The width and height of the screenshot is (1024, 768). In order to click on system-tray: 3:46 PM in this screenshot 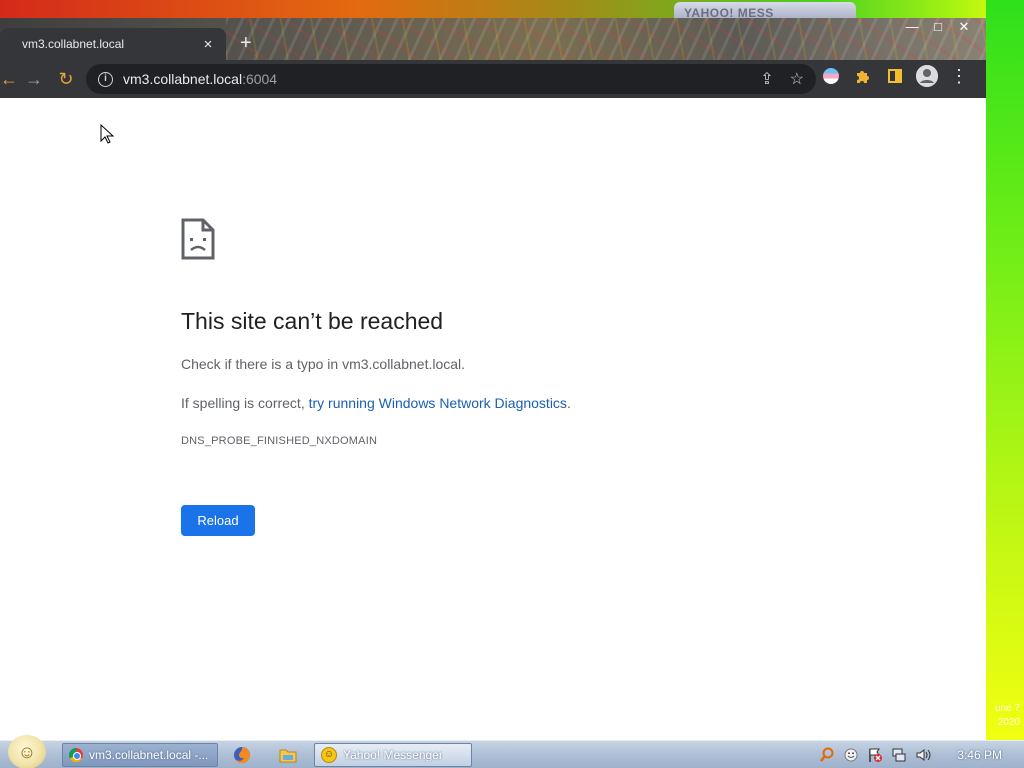, I will do `click(921, 754)`.